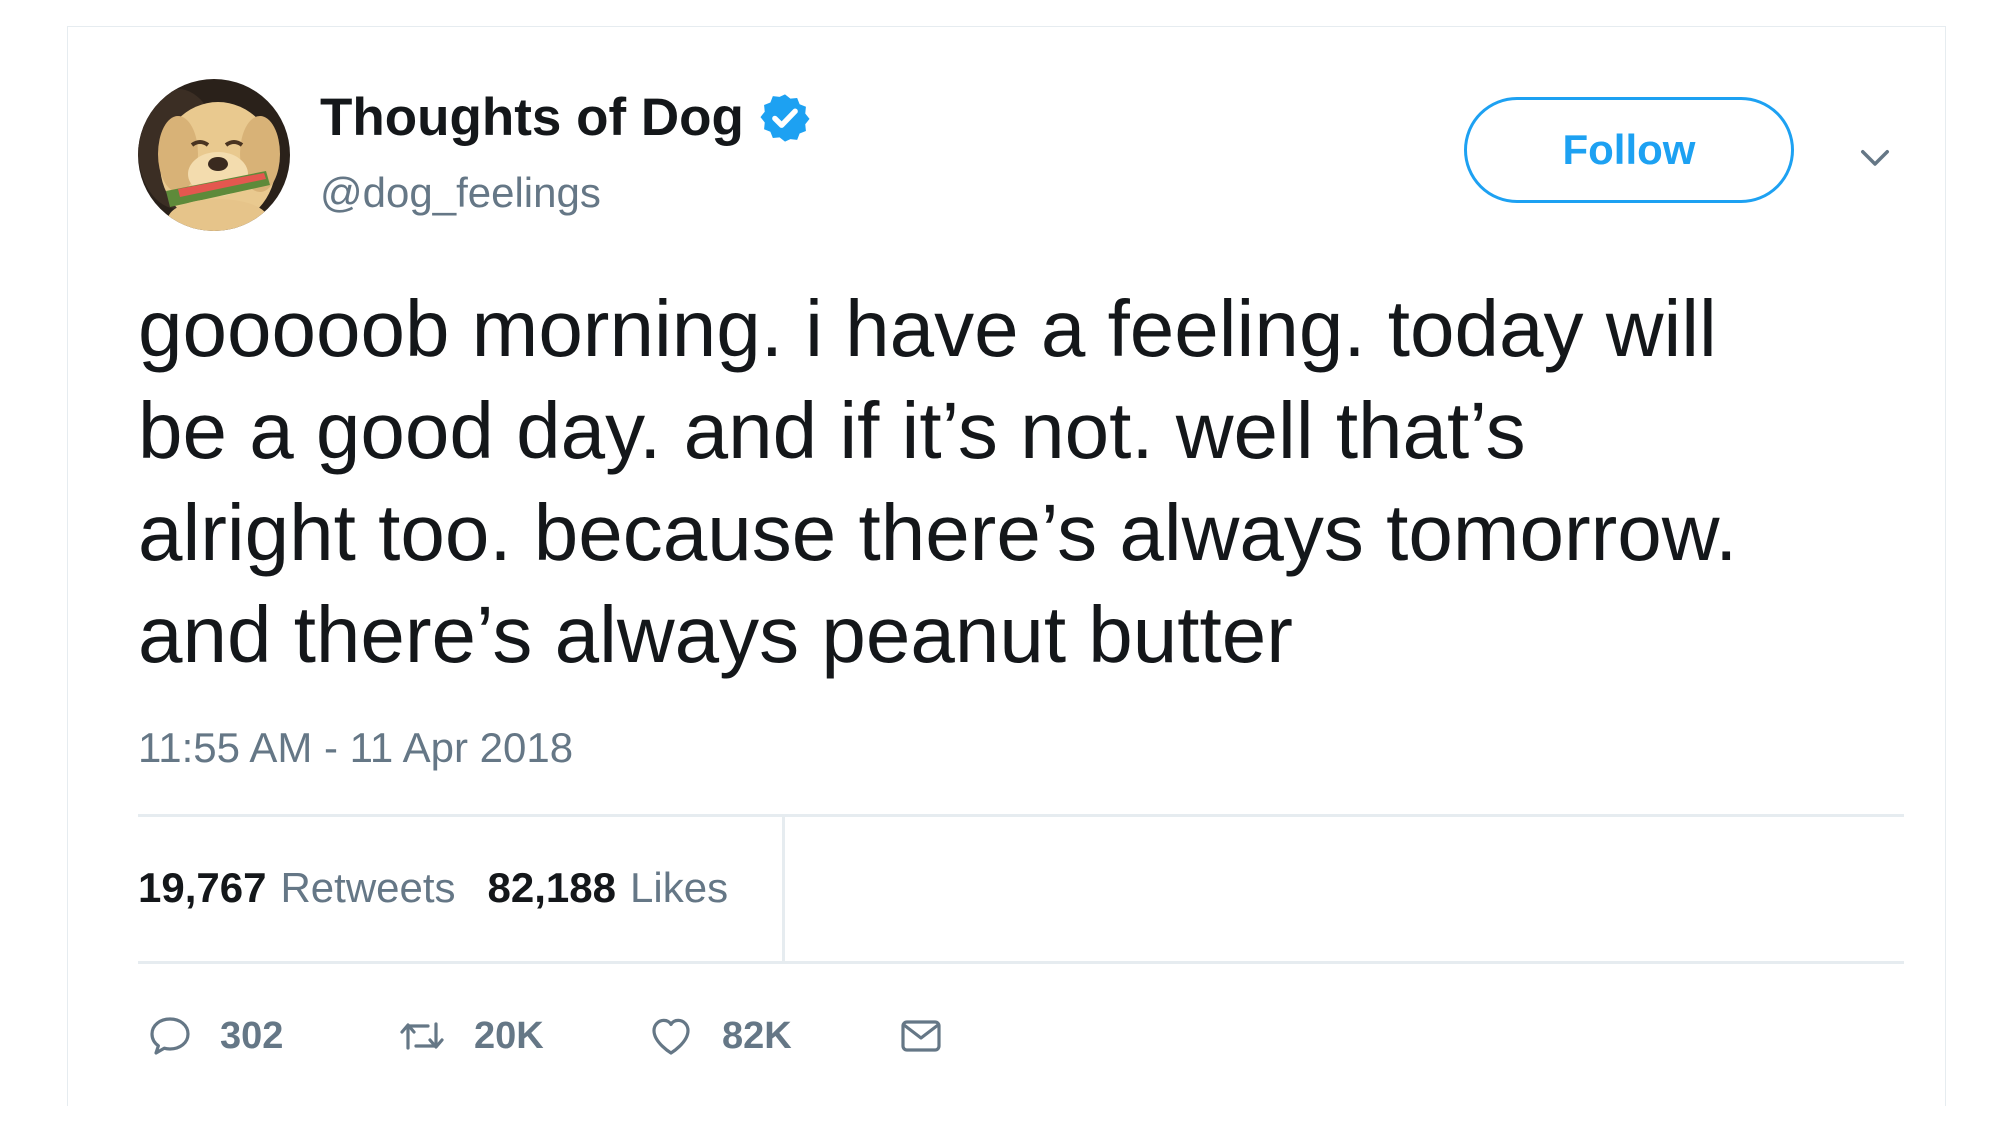 This screenshot has width=1999, height=1125. Describe the element at coordinates (460, 193) in the screenshot. I see `author-handle: @dog_feelings` at that location.